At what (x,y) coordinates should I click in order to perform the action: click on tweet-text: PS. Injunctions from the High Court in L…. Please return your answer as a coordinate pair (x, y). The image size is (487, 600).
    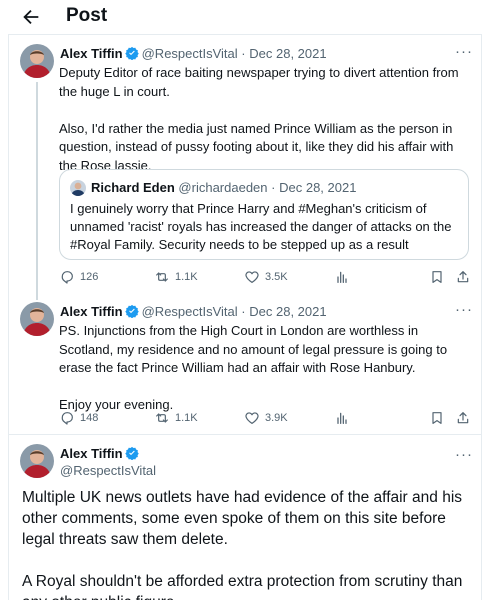
    Looking at the image, I should click on (253, 367).